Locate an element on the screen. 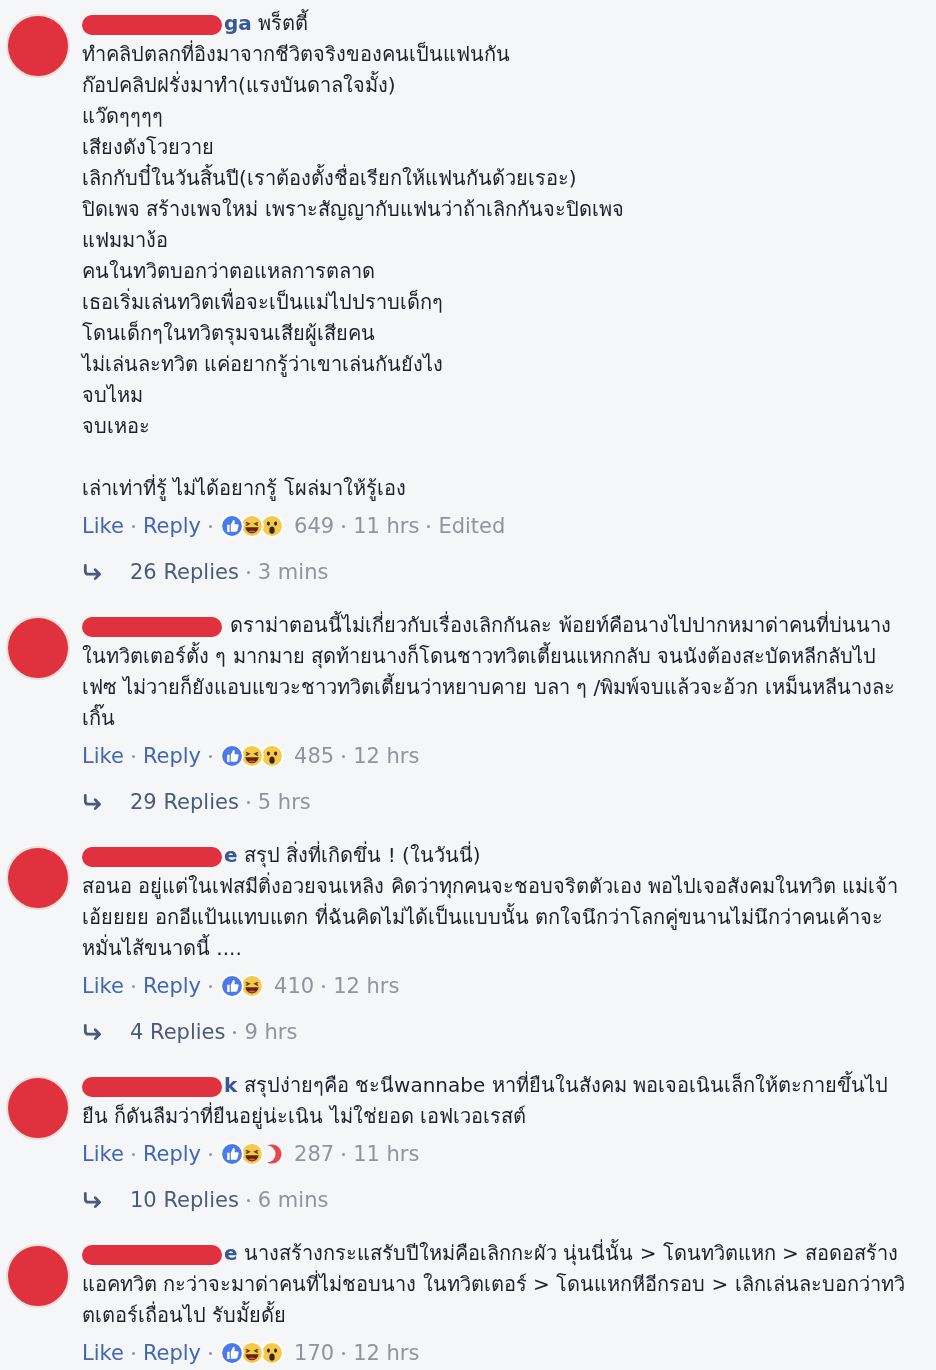 The height and width of the screenshot is (1370, 936). reaction-count: 410 is located at coordinates (294, 986).